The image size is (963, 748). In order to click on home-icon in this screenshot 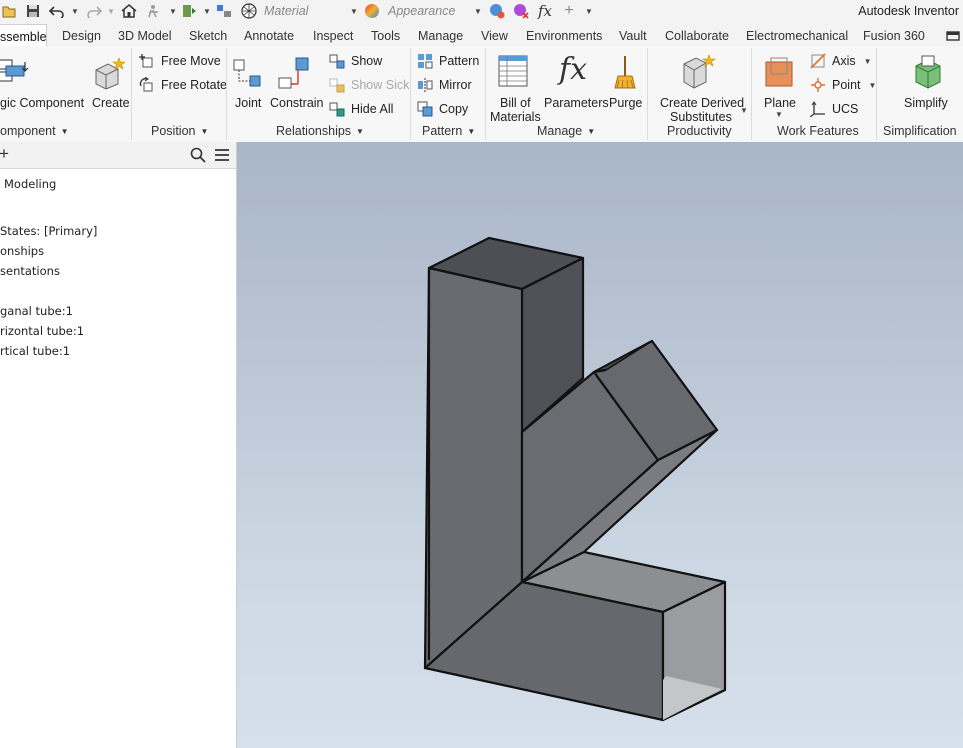, I will do `click(129, 11)`.